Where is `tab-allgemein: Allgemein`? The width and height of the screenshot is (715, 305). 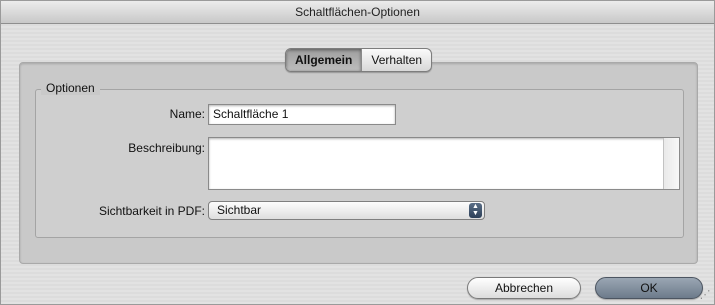
tab-allgemein: Allgemein is located at coordinates (324, 60).